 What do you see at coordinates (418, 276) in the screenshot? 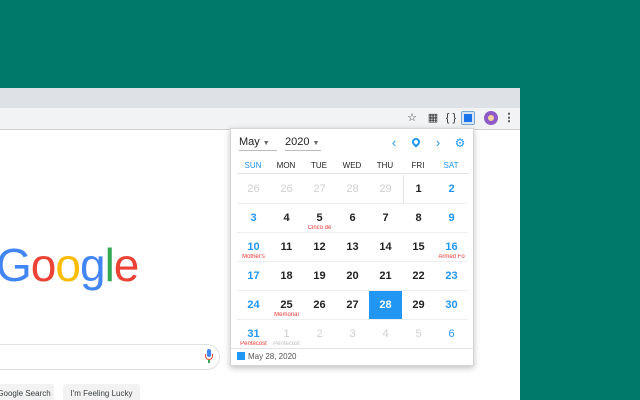
I see `day-cell: 22` at bounding box center [418, 276].